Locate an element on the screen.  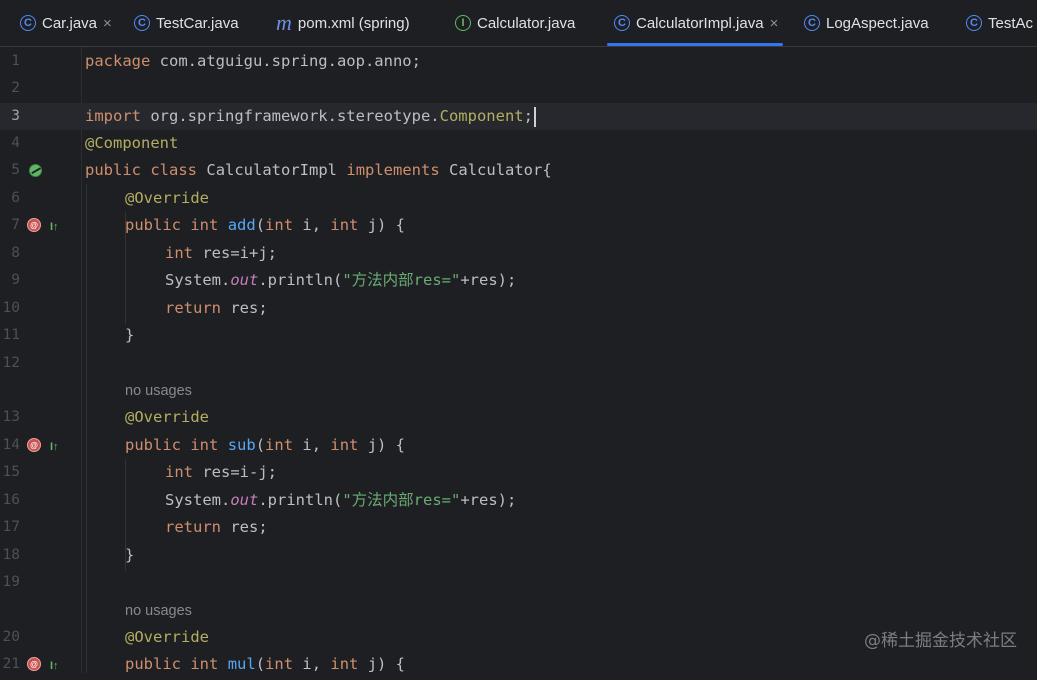
line-number: 2 is located at coordinates (15, 88).